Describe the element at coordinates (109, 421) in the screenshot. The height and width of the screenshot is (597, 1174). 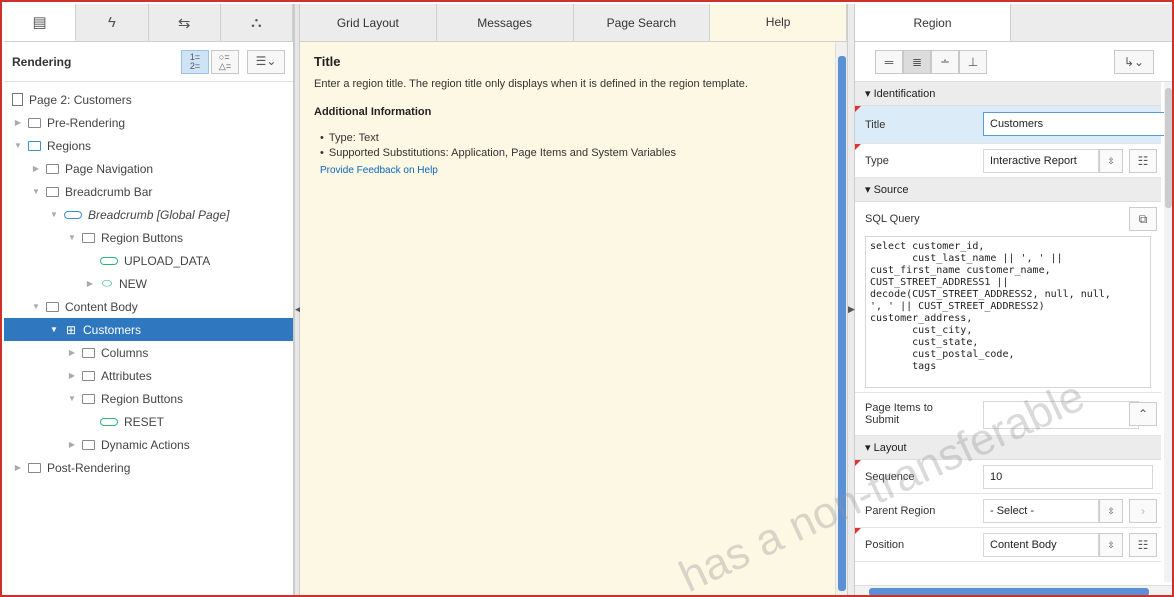
I see `button-icon` at that location.